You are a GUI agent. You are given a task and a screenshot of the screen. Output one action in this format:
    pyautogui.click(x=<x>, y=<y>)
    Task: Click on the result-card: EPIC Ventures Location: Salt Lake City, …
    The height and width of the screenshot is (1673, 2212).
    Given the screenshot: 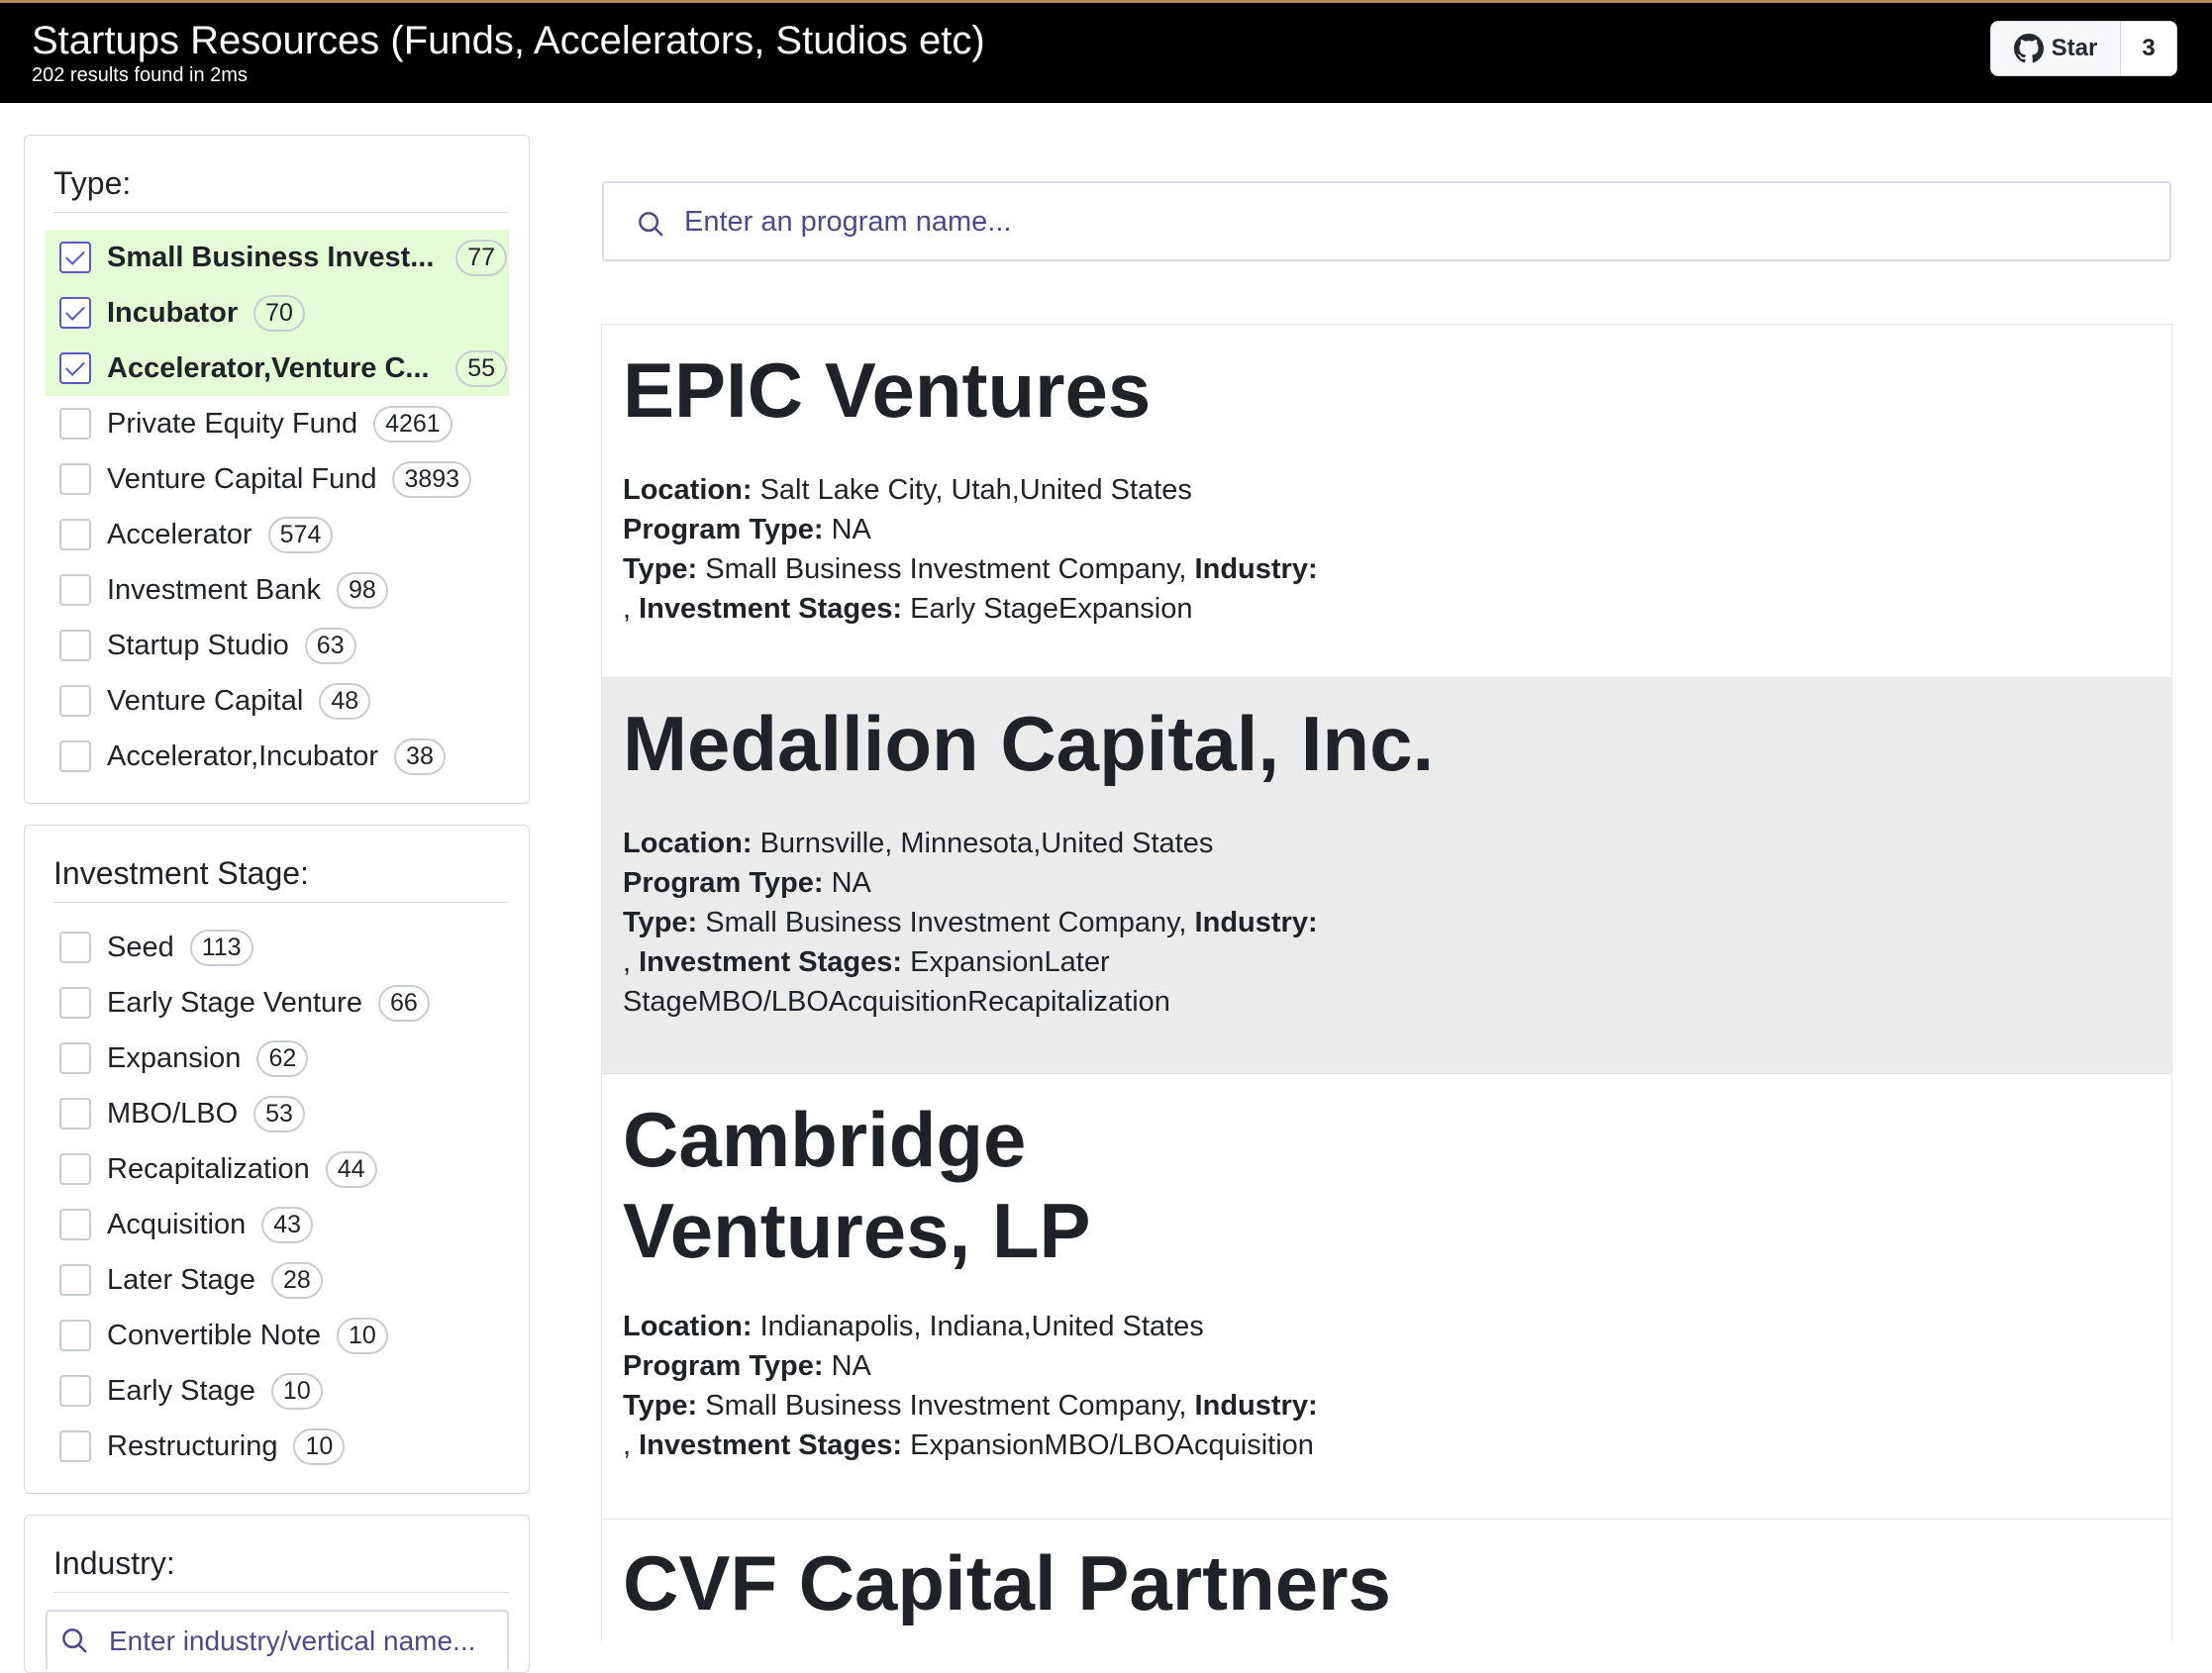 What is the action you would take?
    pyautogui.click(x=1386, y=502)
    